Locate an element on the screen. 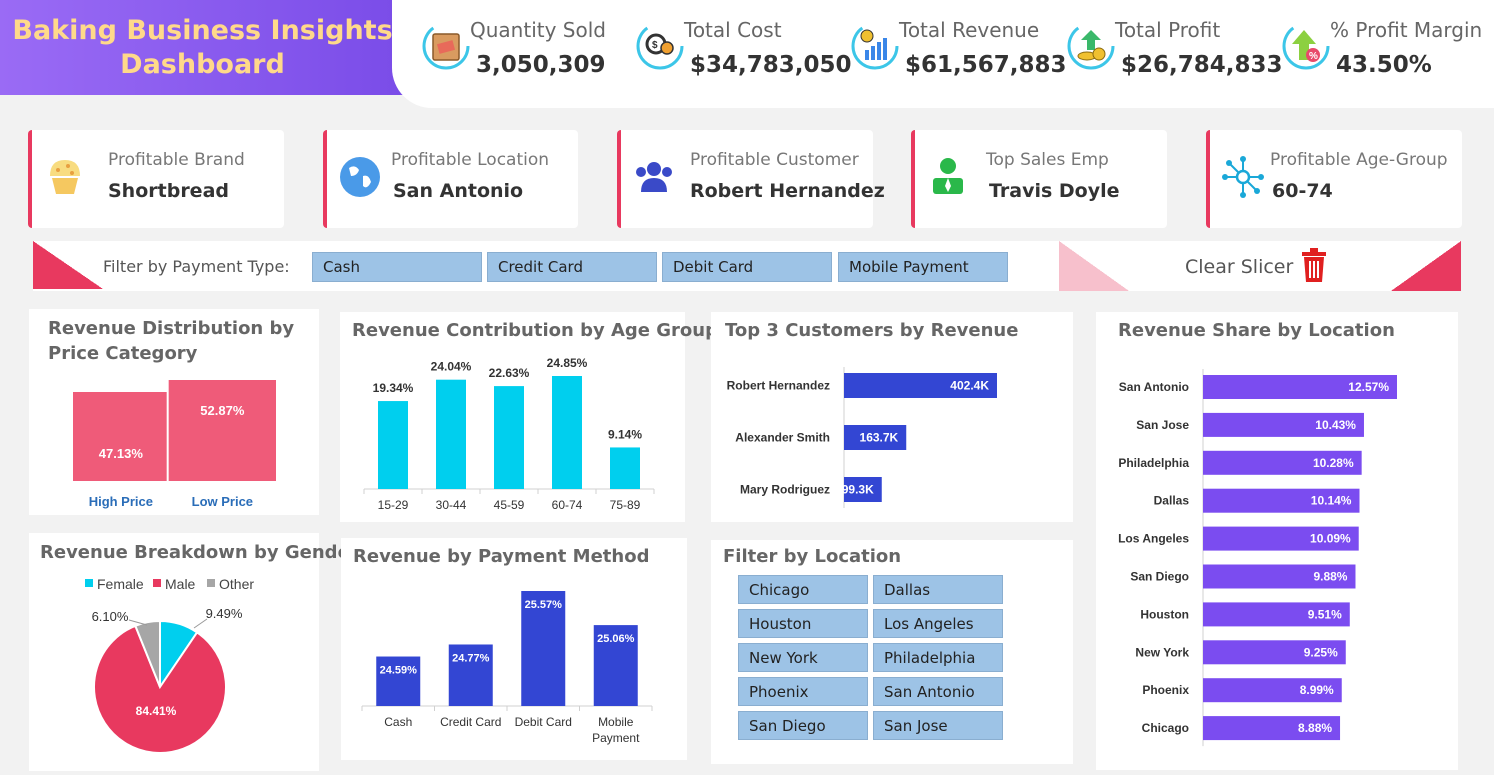  decorative-triangle-left is located at coordinates (68, 265).